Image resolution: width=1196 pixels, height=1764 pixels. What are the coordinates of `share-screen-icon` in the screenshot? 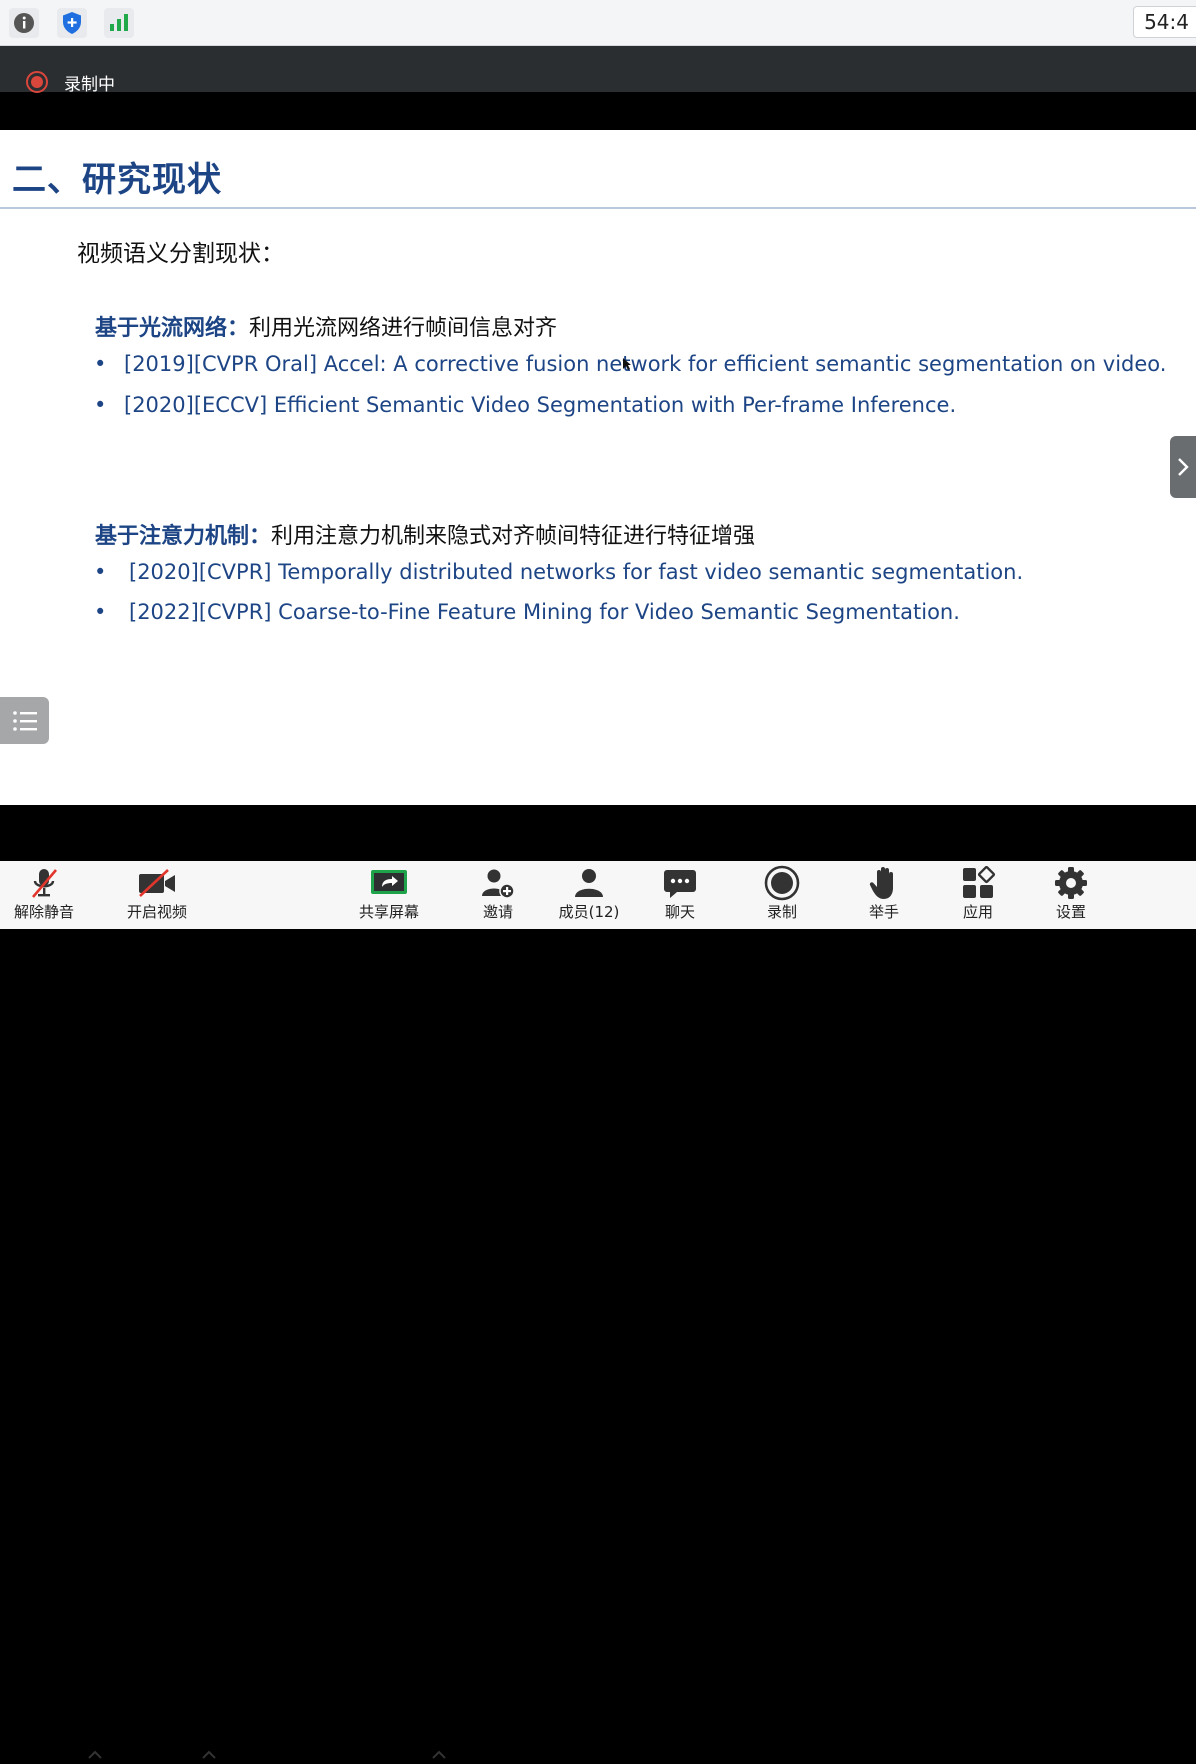 It's located at (389, 883).